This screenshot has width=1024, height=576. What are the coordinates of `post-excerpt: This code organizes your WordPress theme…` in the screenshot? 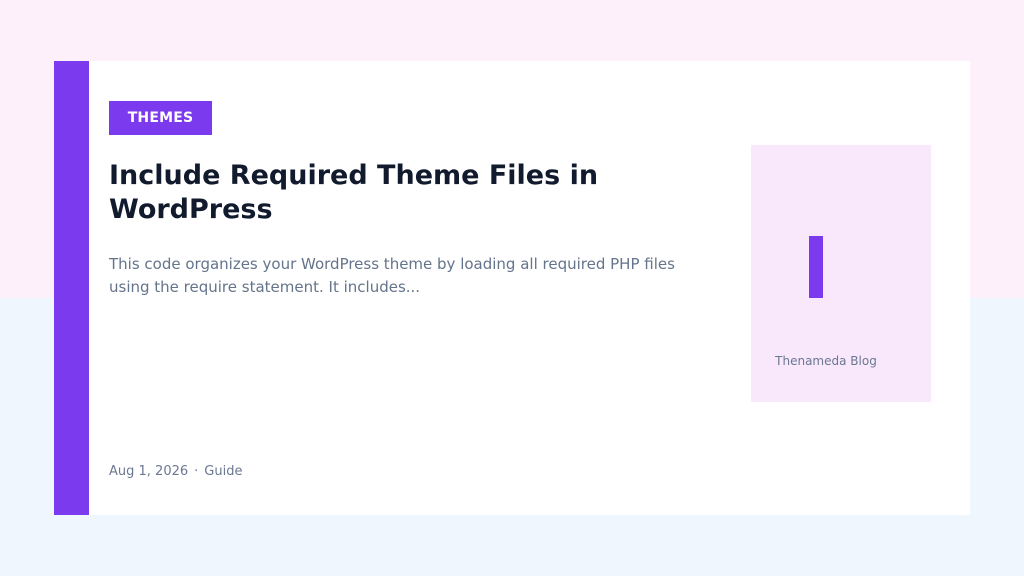 It's located at (392, 275).